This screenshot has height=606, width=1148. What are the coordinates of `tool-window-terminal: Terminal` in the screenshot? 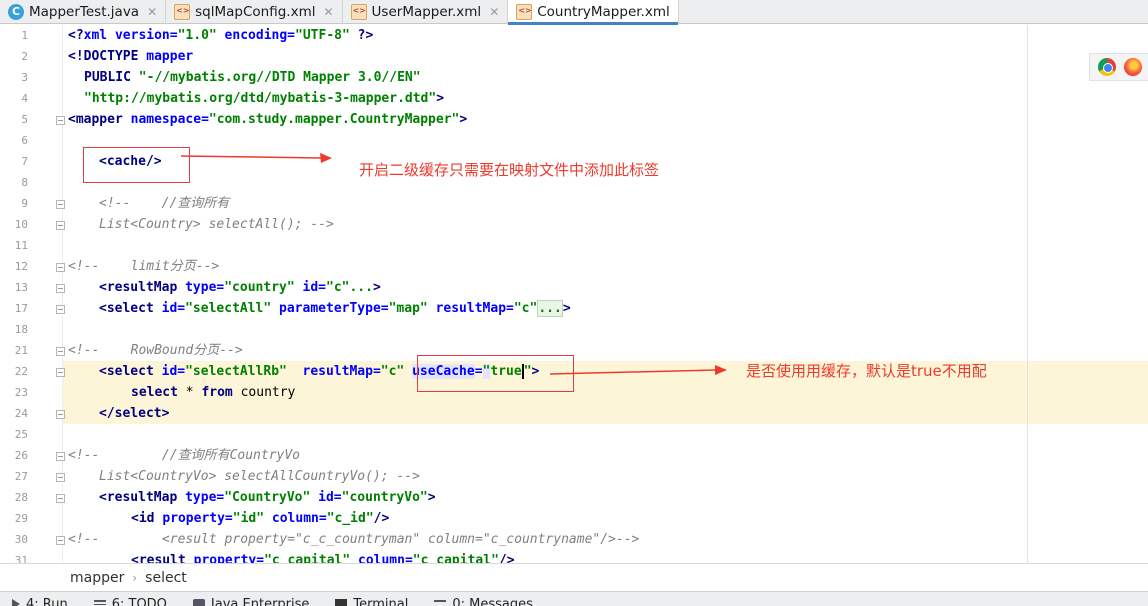 It's located at (371, 599).